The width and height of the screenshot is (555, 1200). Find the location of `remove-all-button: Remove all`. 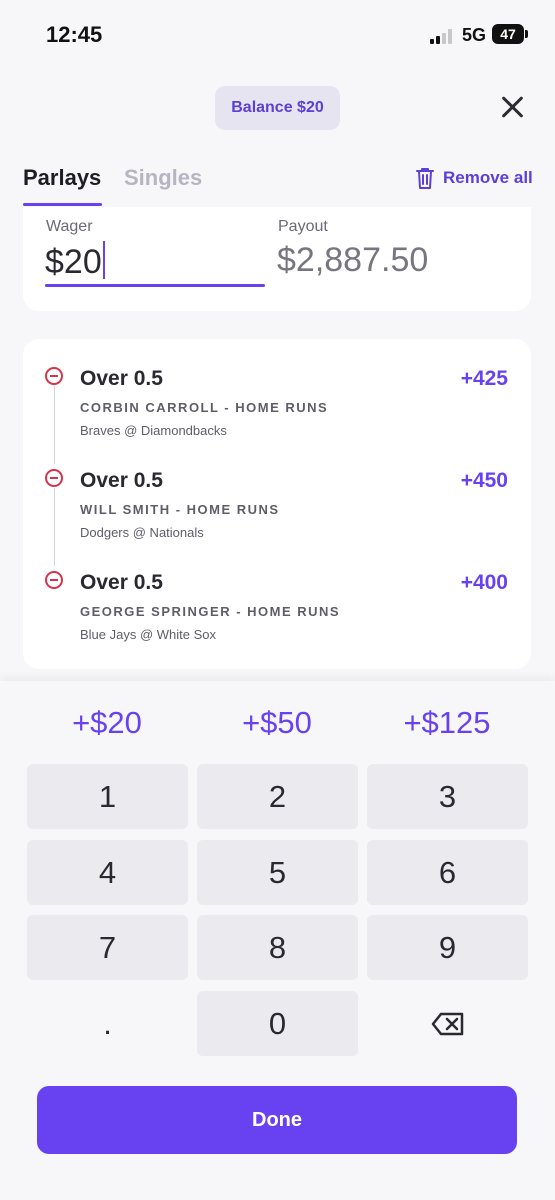

remove-all-button: Remove all is located at coordinates (474, 178).